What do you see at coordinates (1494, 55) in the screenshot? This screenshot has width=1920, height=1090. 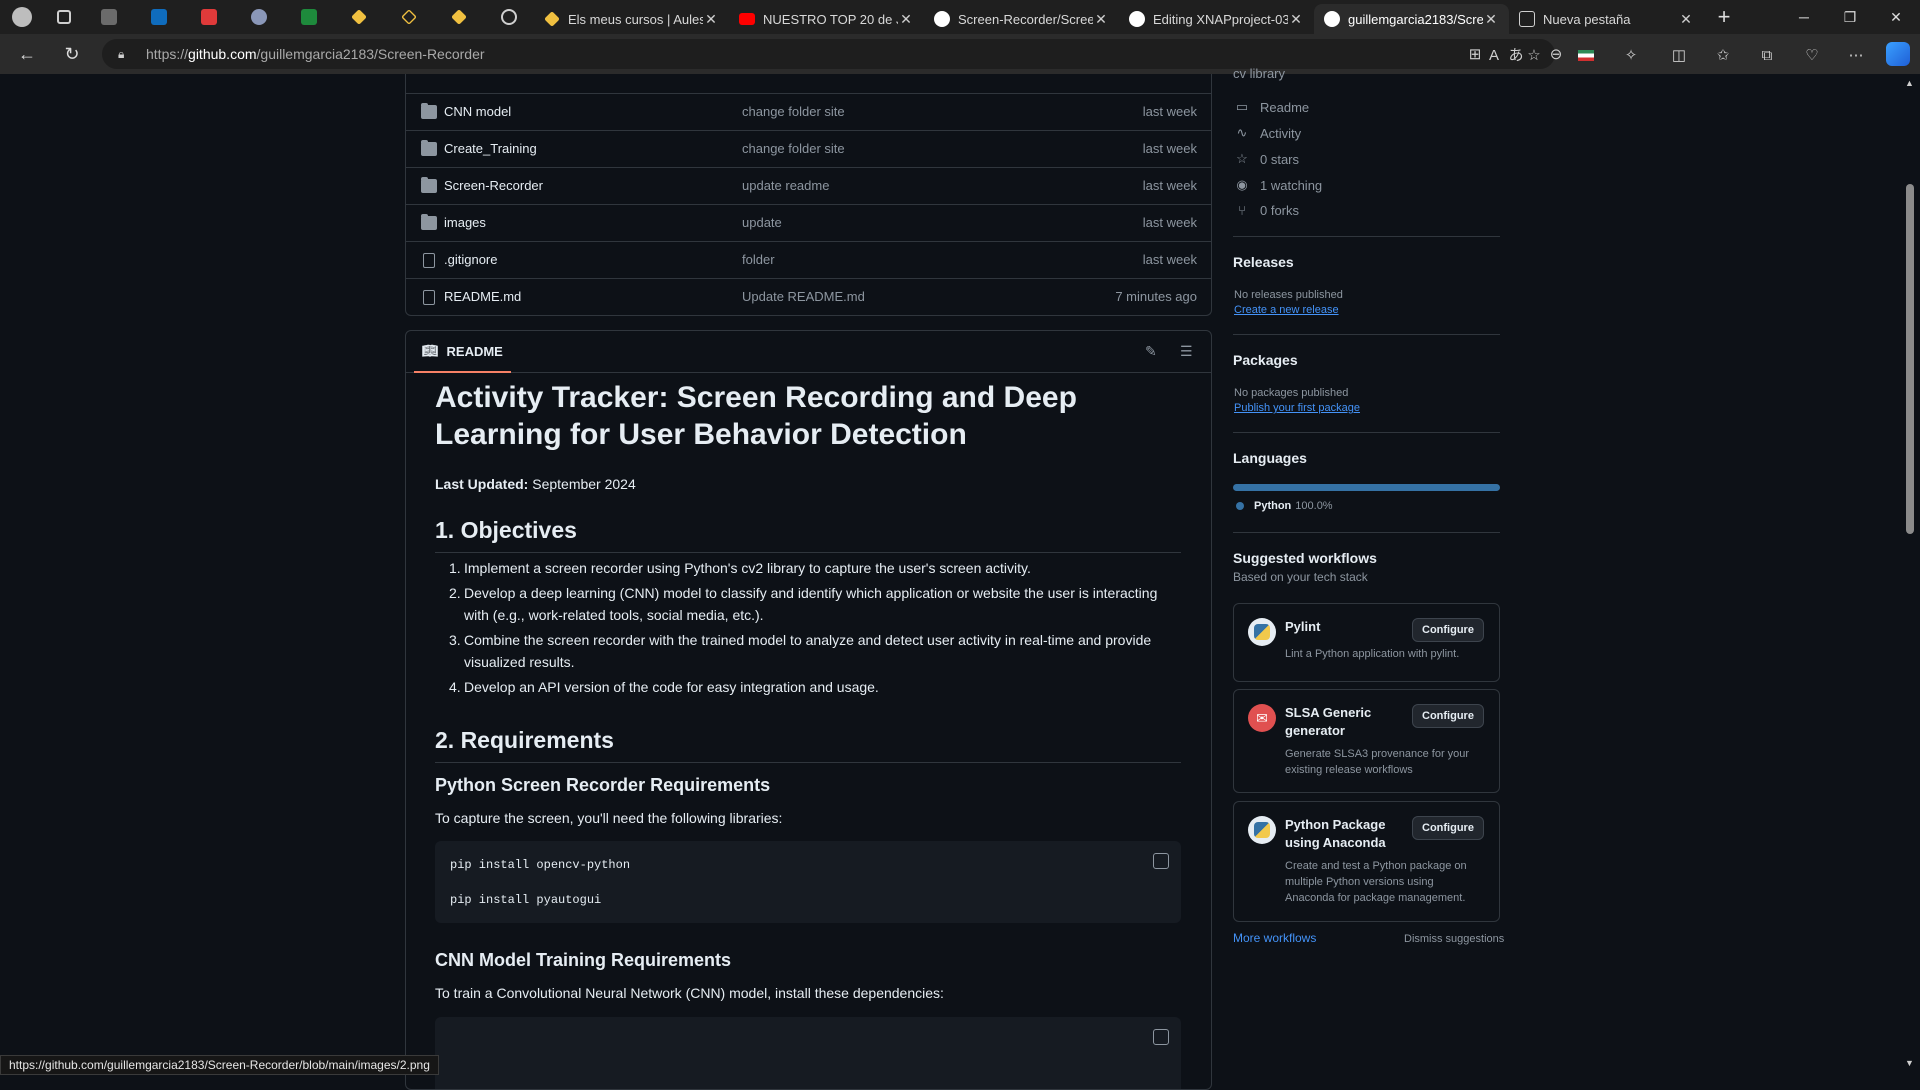 I see `read-aloud-icon: A` at bounding box center [1494, 55].